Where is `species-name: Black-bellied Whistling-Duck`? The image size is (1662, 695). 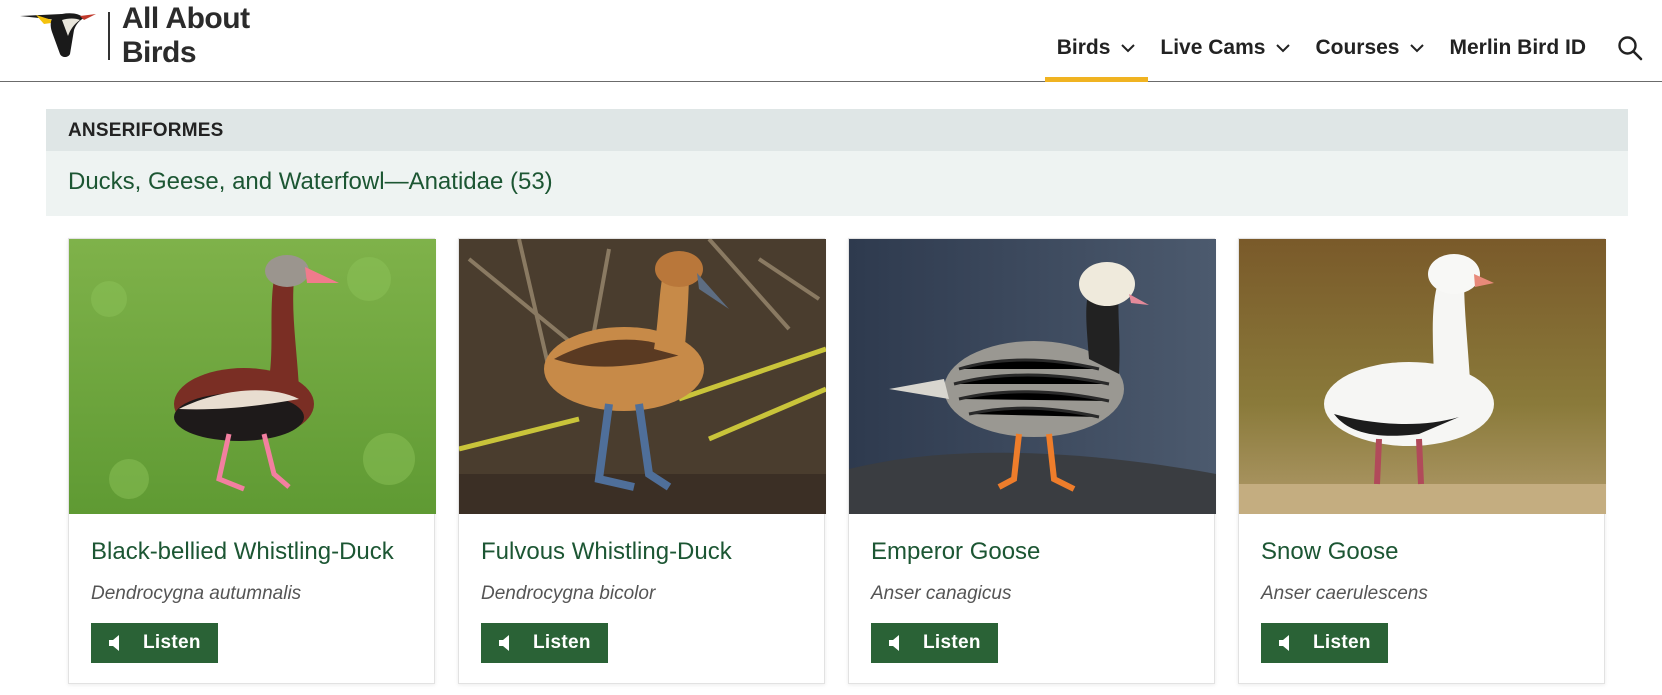 species-name: Black-bellied Whistling-Duck is located at coordinates (242, 552).